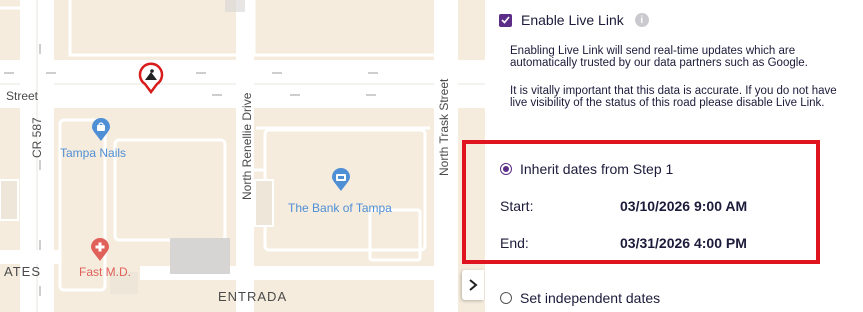 The image size is (863, 312). What do you see at coordinates (517, 206) in the screenshot?
I see `start-date-label: Start:` at bounding box center [517, 206].